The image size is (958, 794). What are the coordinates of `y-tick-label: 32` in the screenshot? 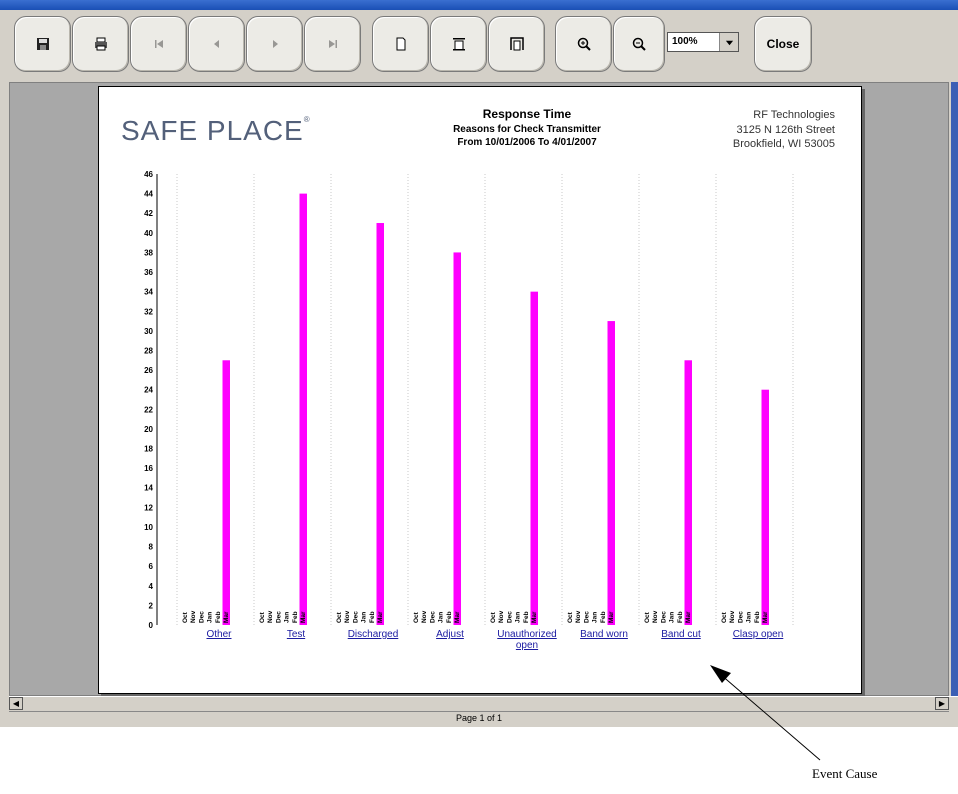 It's located at (148, 311).